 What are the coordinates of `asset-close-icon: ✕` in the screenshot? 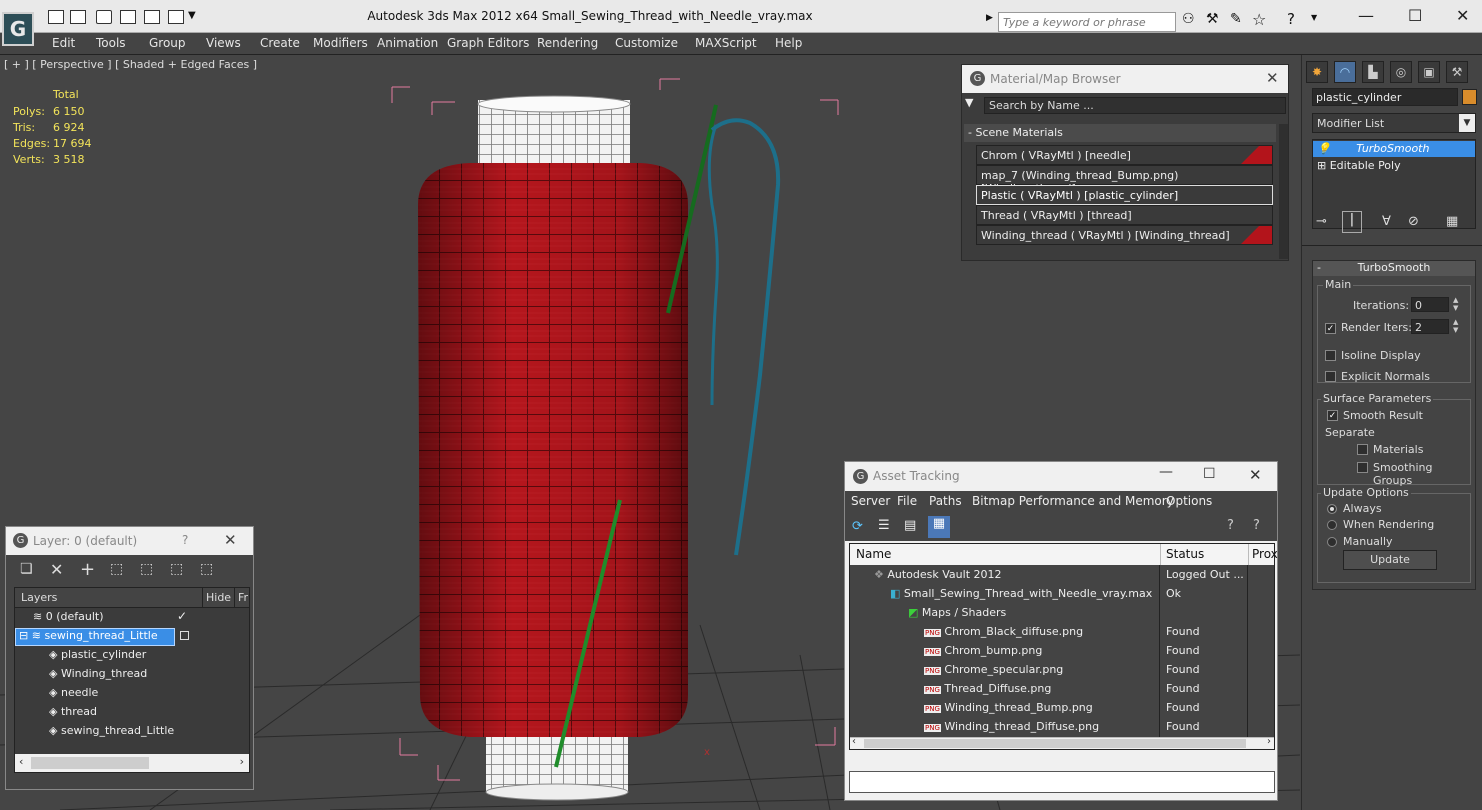 It's located at (1255, 475).